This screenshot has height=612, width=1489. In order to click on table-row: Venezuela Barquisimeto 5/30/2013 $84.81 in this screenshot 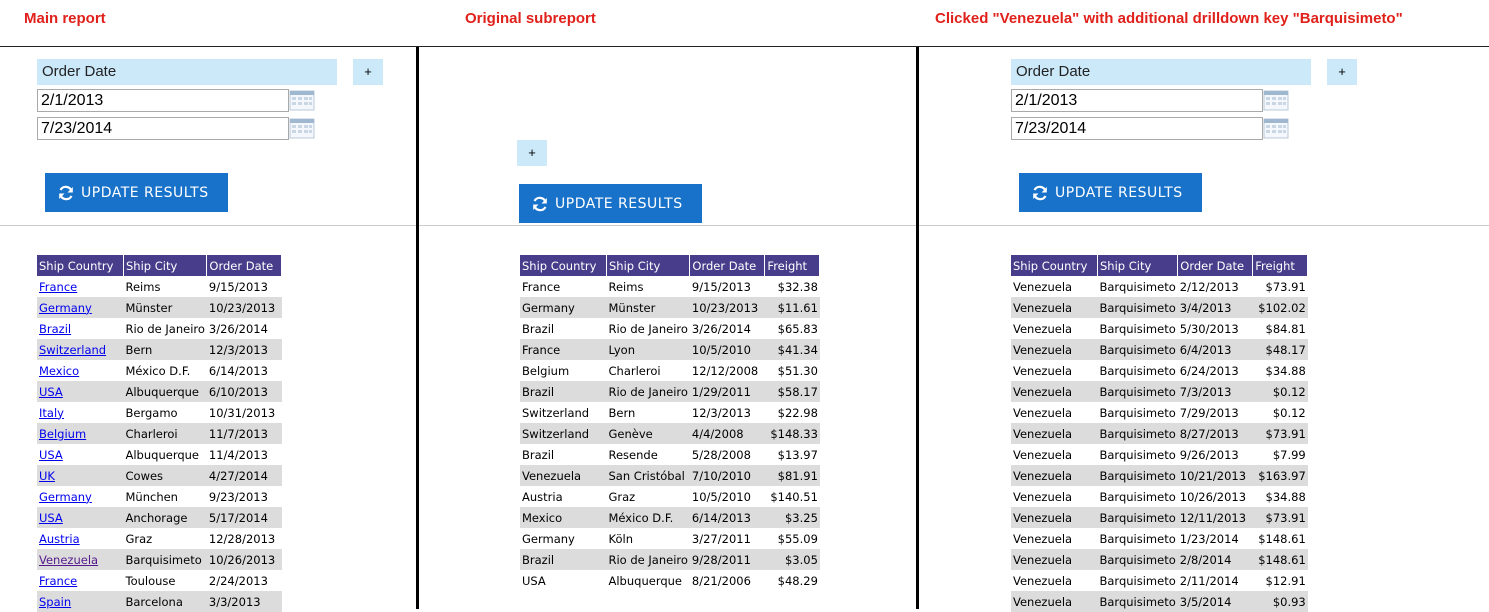, I will do `click(1159, 328)`.